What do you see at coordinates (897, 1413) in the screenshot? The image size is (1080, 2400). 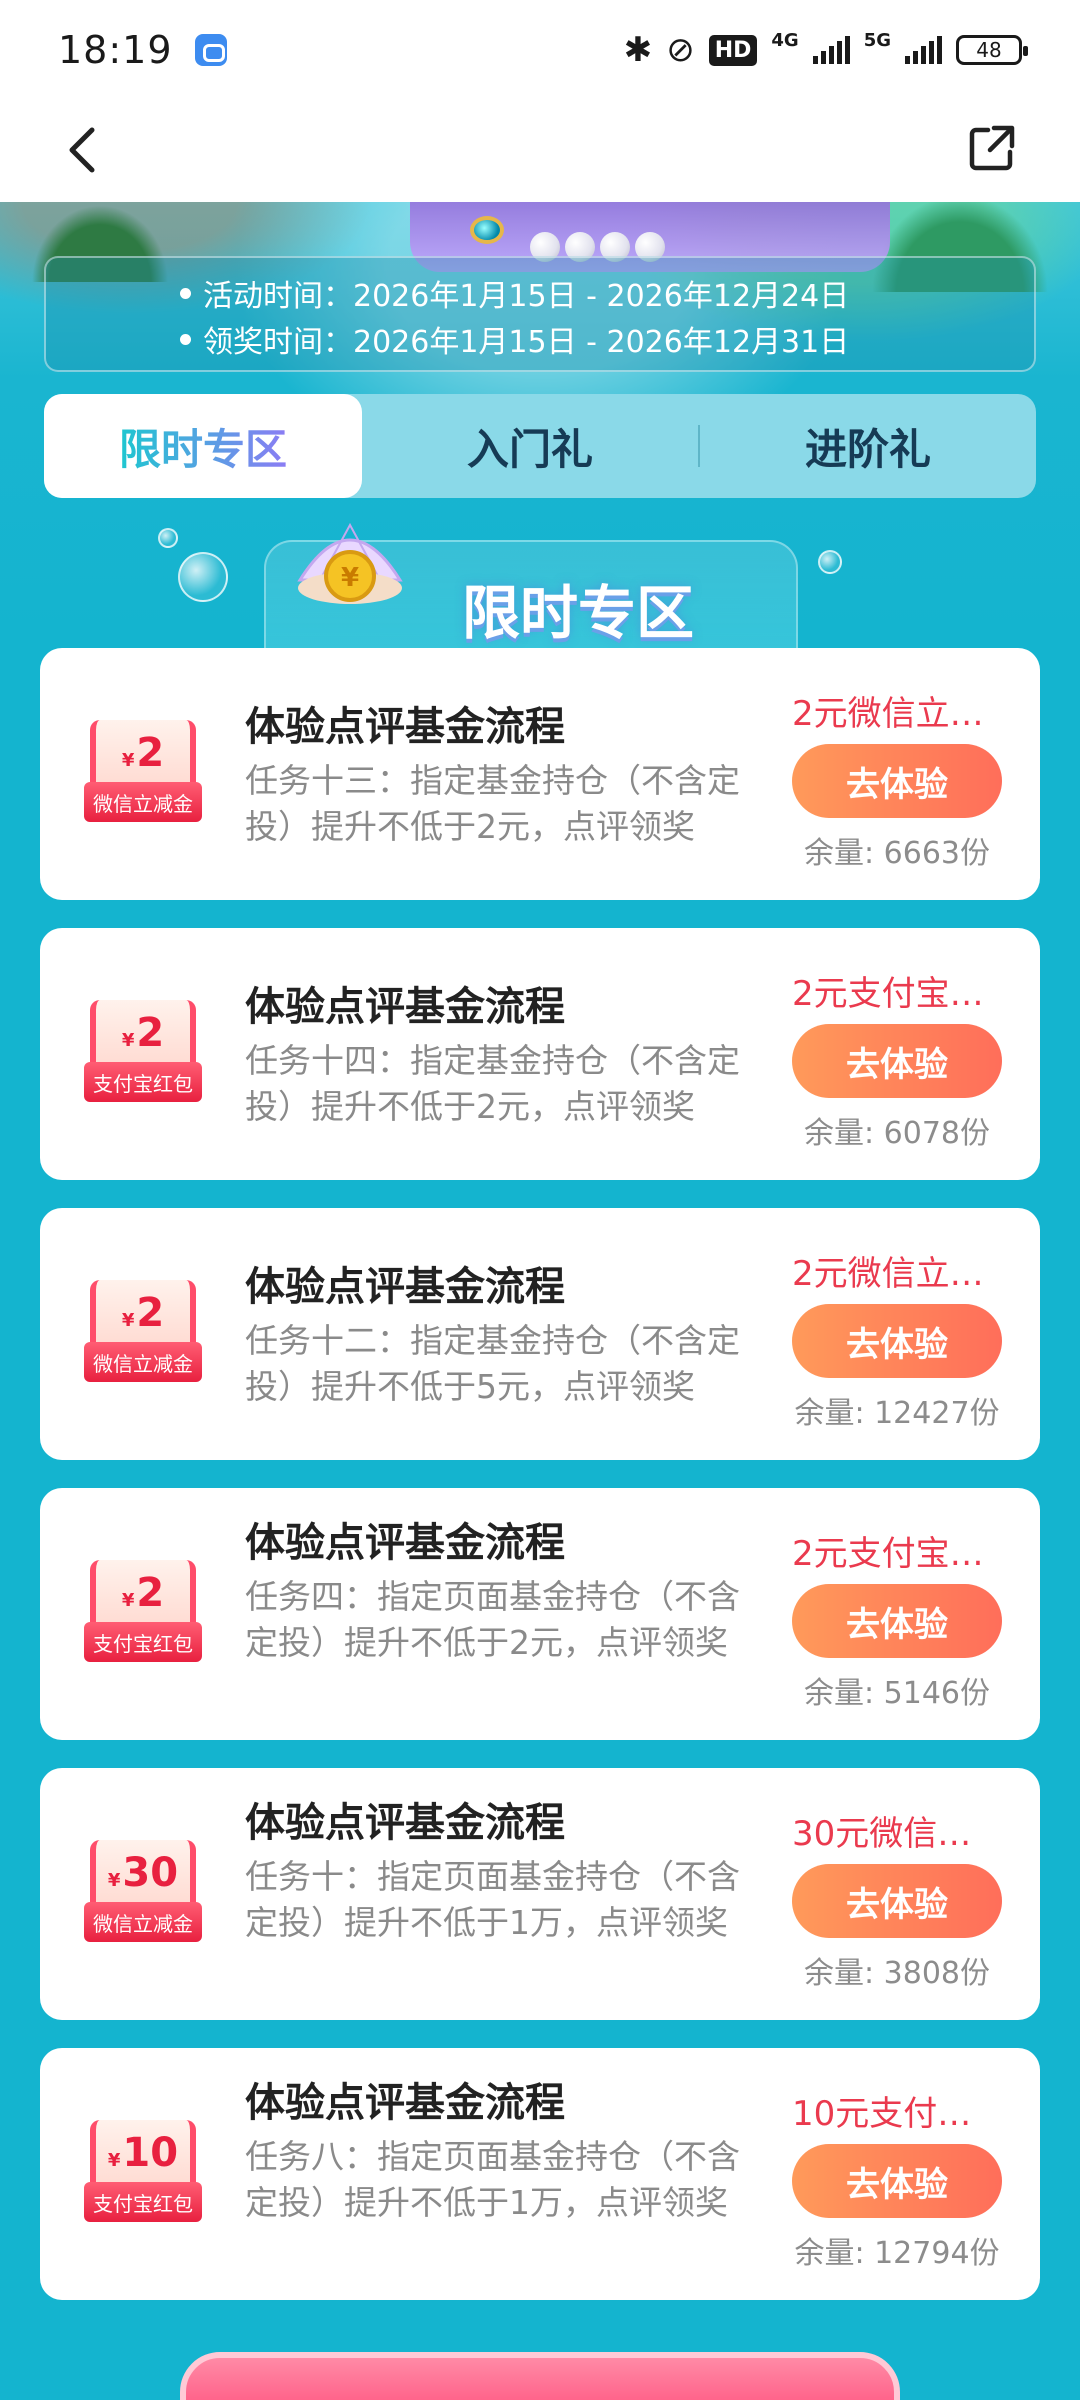 I see `stock-remaining: 余量: 12427份` at bounding box center [897, 1413].